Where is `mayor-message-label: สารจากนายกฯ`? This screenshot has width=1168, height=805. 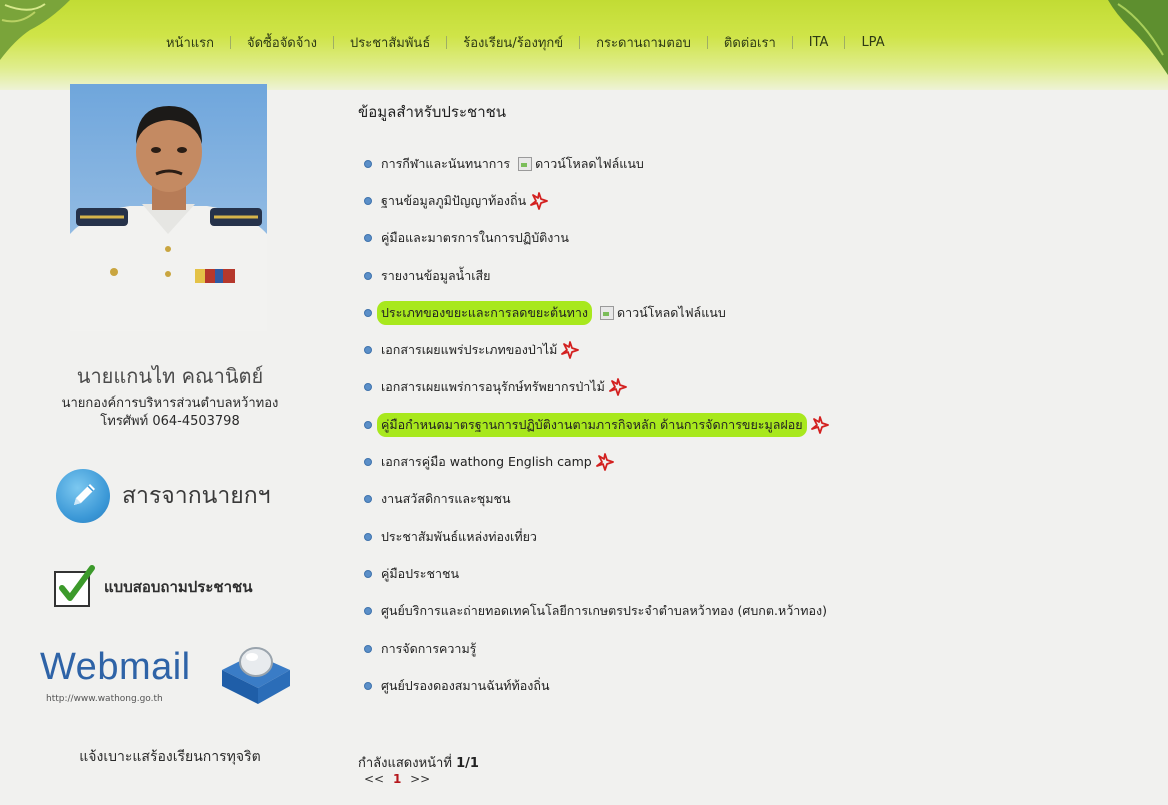
mayor-message-label: สารจากนายกฯ is located at coordinates (196, 496).